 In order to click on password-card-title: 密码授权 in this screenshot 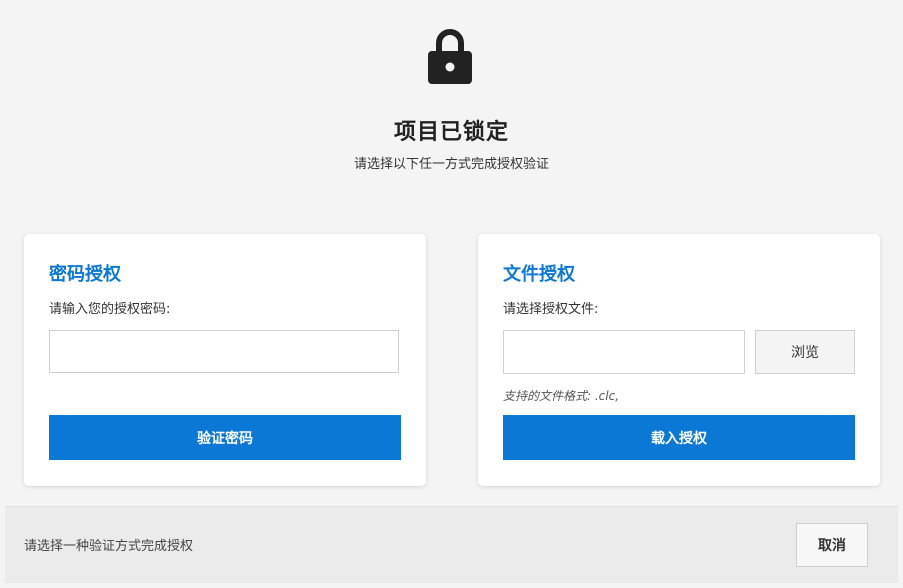, I will do `click(85, 274)`.